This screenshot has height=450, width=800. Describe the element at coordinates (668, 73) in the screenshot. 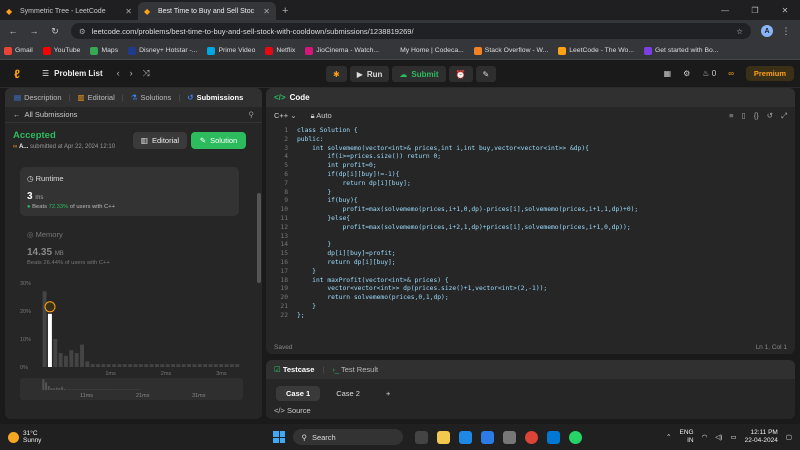

I see `layout-icon: ▦` at that location.